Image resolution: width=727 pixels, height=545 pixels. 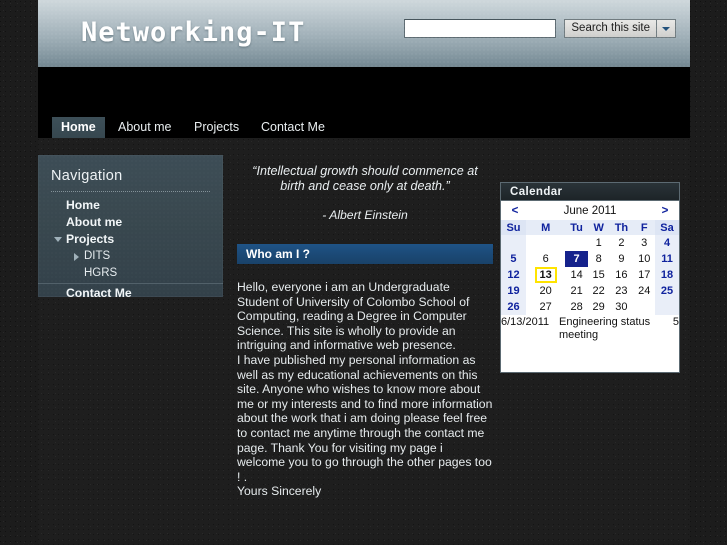 What do you see at coordinates (621, 275) in the screenshot?
I see `calendar-day-cell: 16` at bounding box center [621, 275].